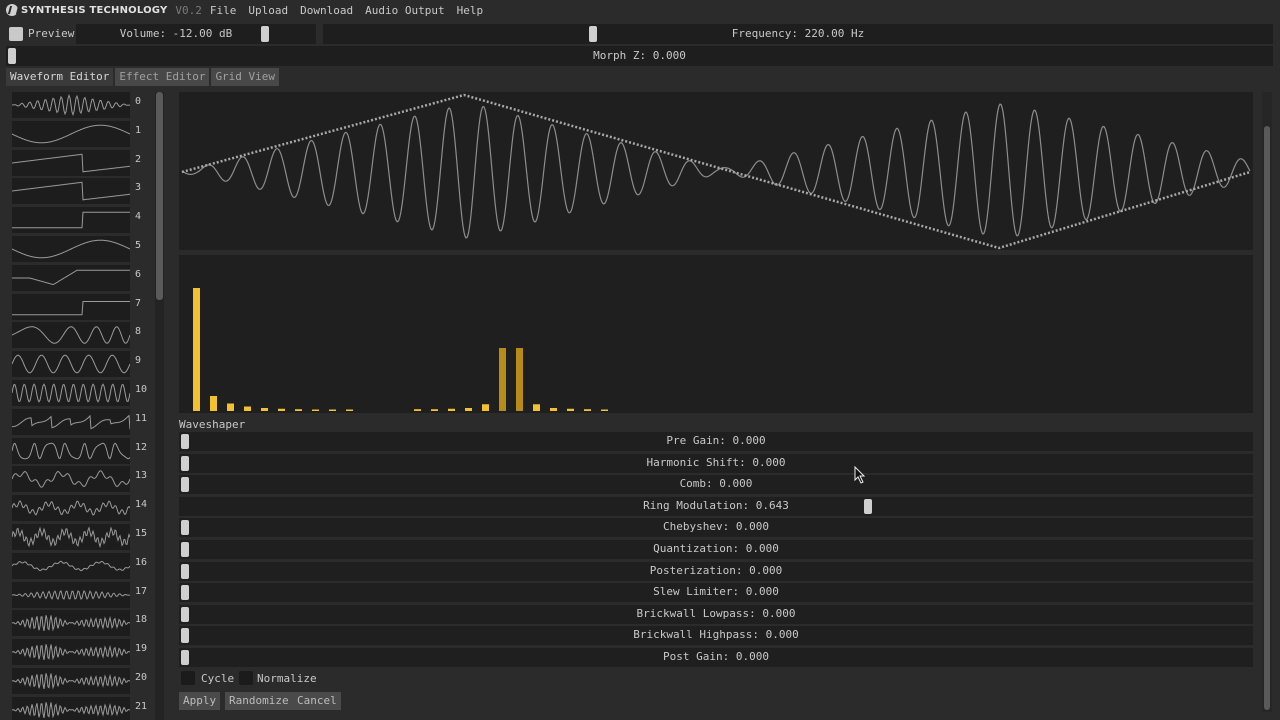 The height and width of the screenshot is (720, 1280). I want to click on effect-slider: Slew Limiter: 0.000, so click(716, 593).